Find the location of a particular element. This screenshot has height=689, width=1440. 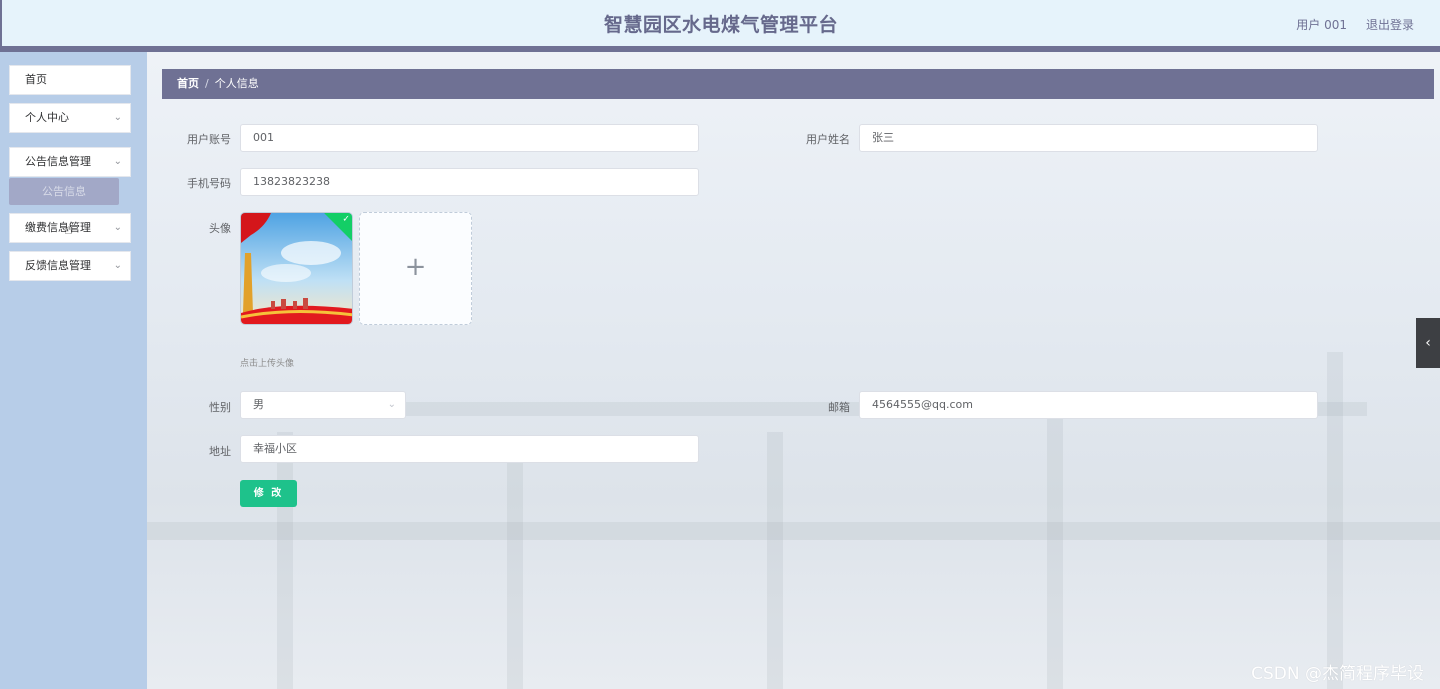

submenu-item-notice-info: 公告信息 is located at coordinates (64, 191).